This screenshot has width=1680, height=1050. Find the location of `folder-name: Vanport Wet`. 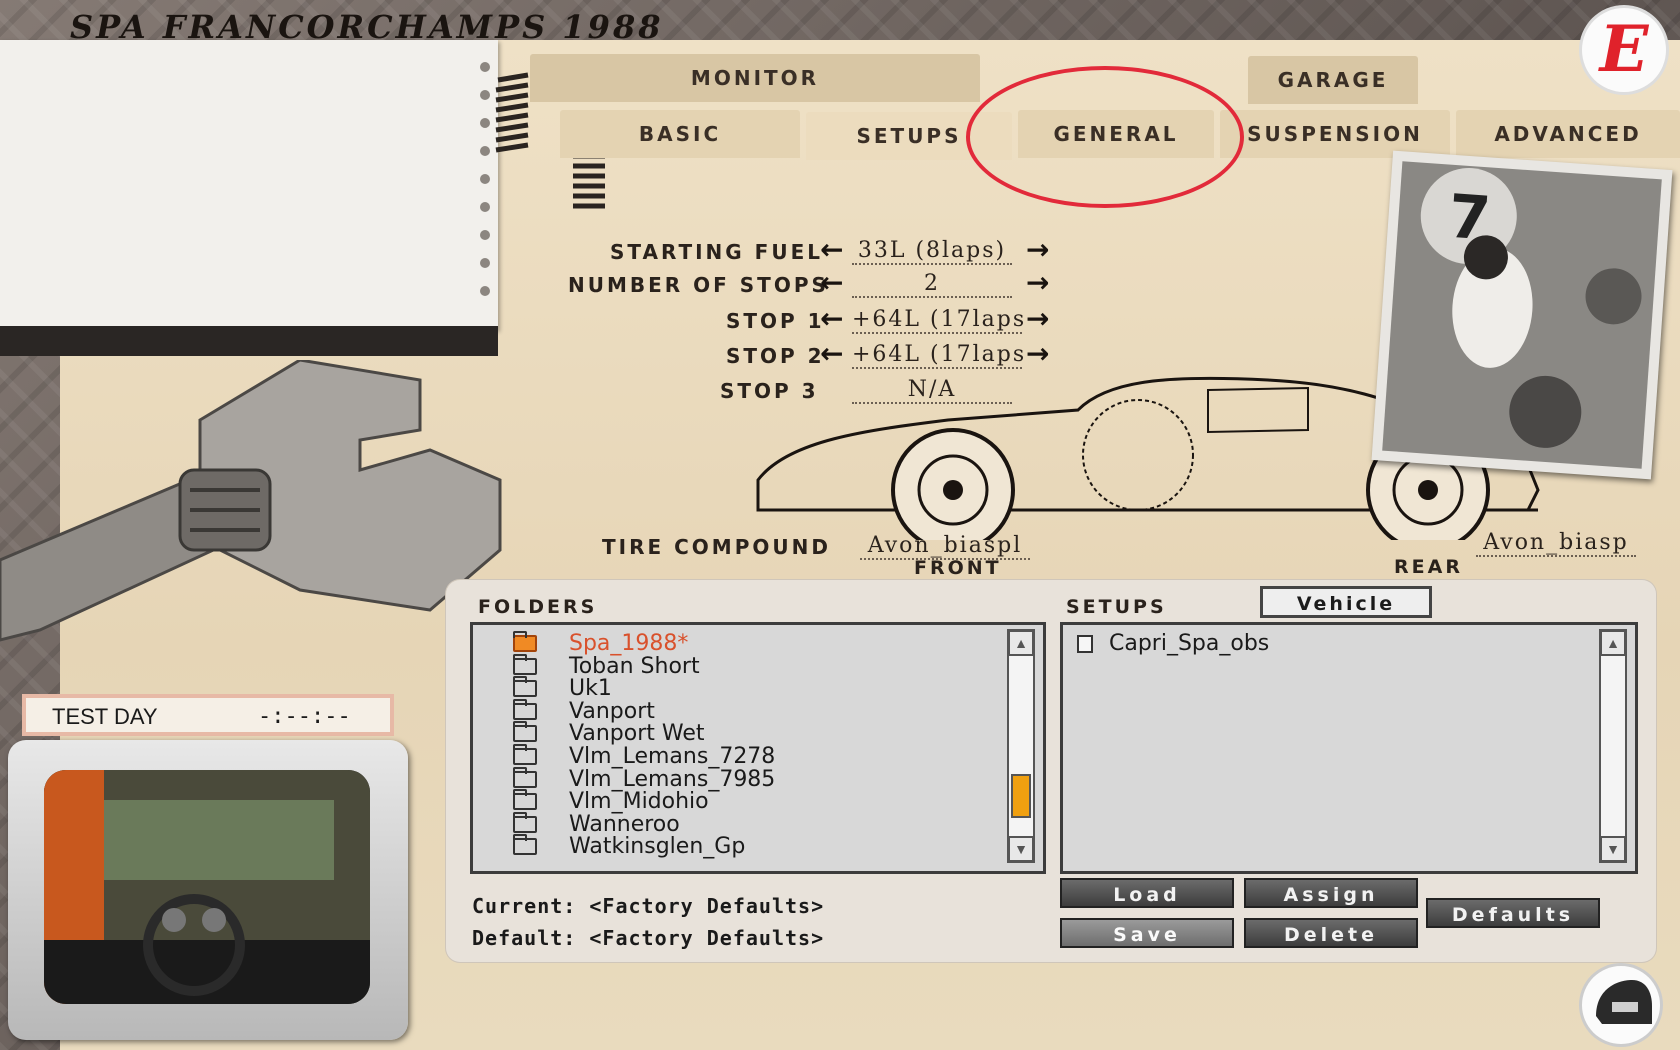

folder-name: Vanport Wet is located at coordinates (637, 734).